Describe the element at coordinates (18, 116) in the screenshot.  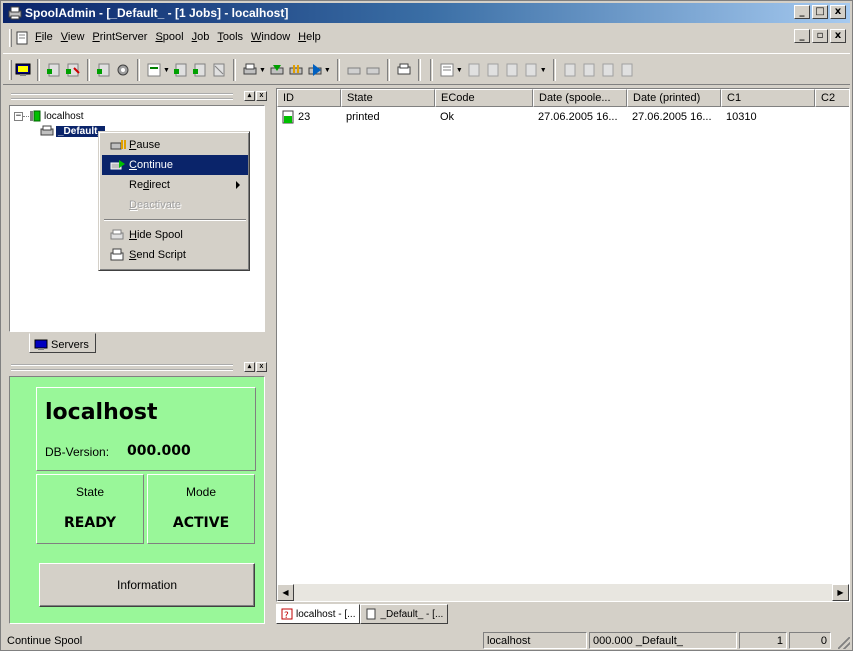
I see `collapse-icon: −` at that location.